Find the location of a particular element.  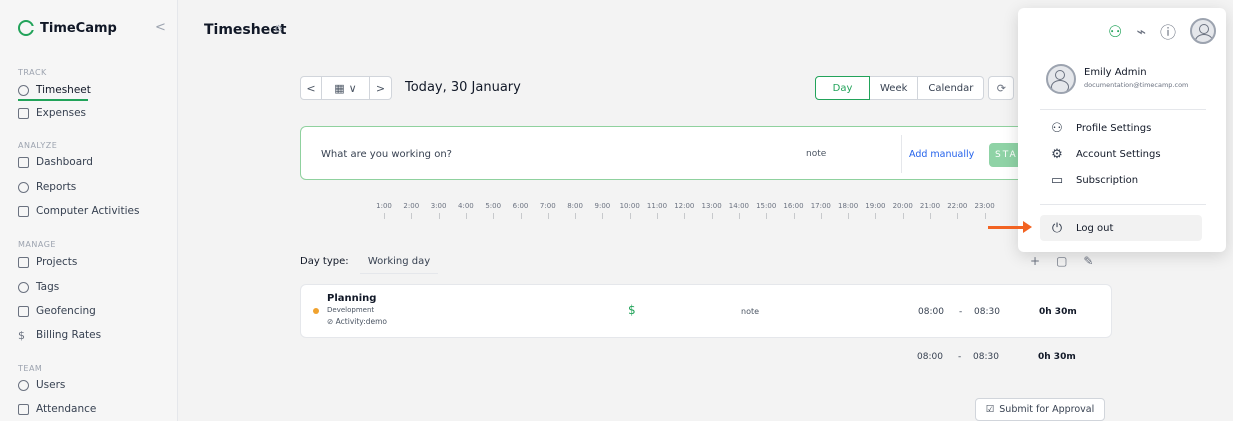

timeline-hour-label: 1:00 is located at coordinates (384, 206).